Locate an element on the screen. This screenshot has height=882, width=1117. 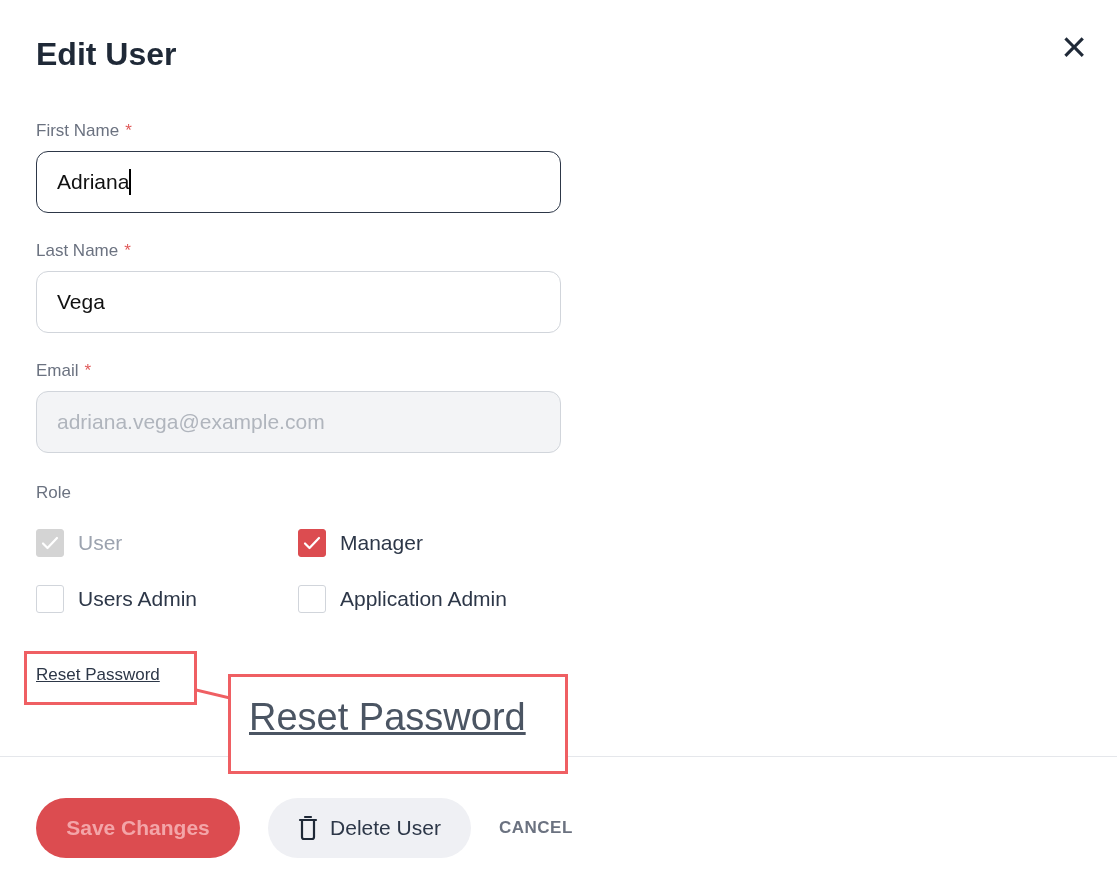
checkbox-label: Users Admin is located at coordinates (138, 599).